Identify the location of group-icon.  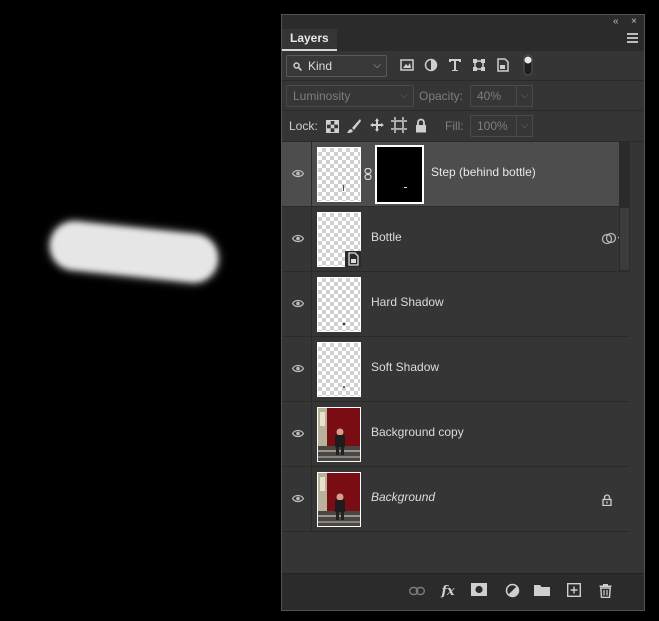
(542, 592).